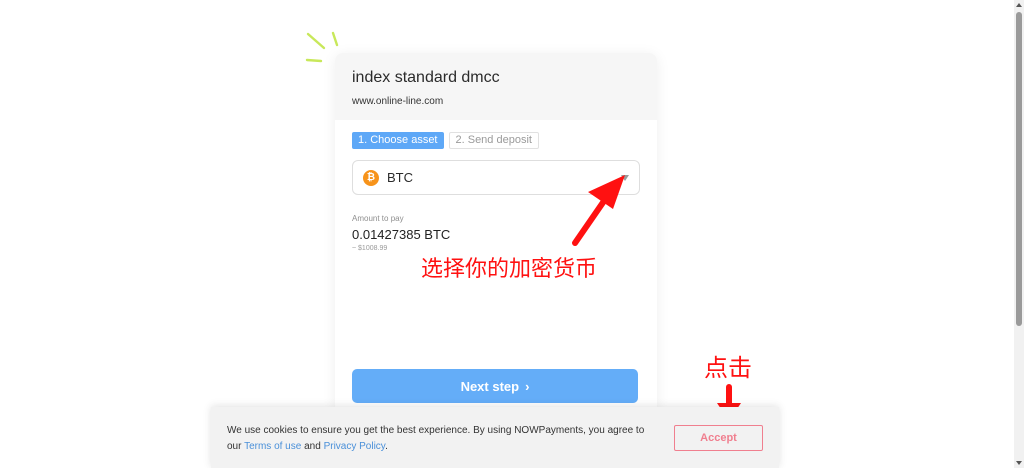 The image size is (1024, 468). I want to click on merchant-url: www.online-line.com, so click(398, 101).